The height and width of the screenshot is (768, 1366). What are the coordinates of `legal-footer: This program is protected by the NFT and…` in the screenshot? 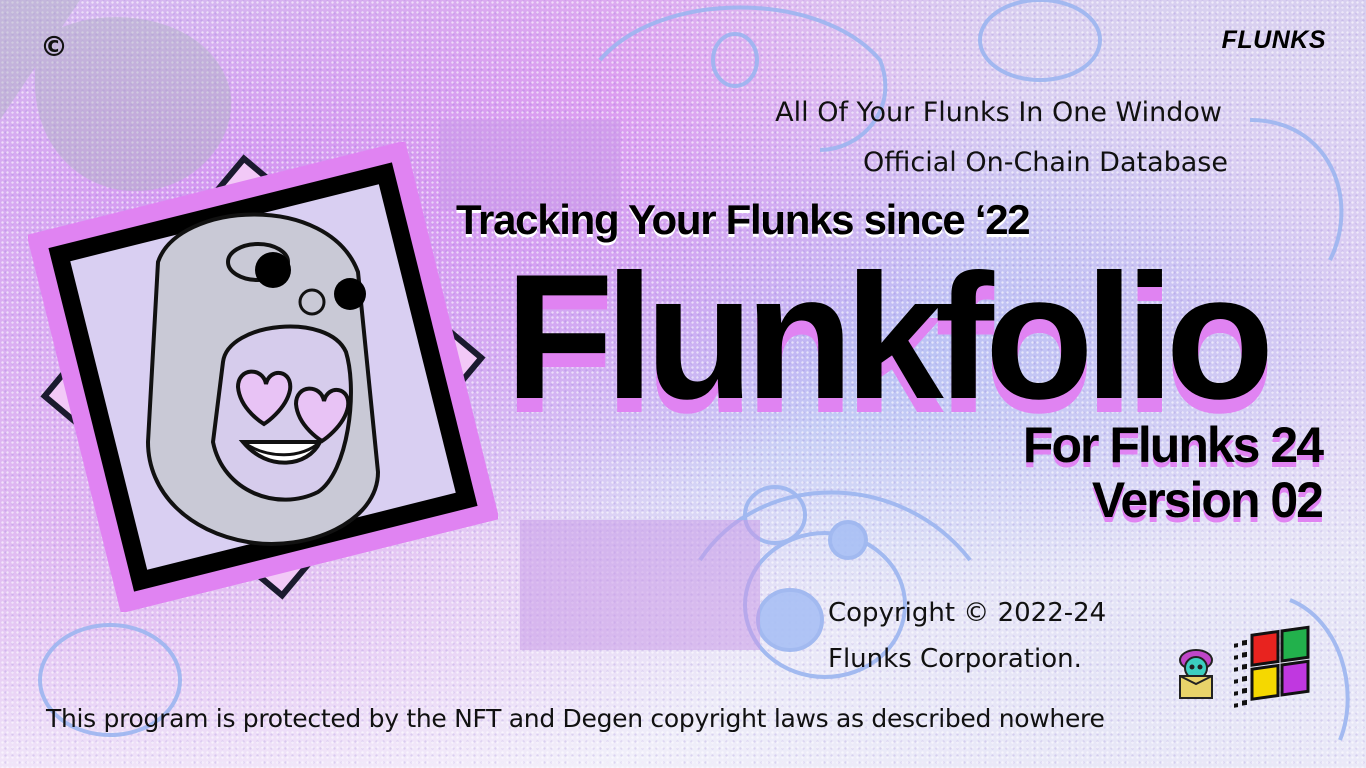 It's located at (575, 718).